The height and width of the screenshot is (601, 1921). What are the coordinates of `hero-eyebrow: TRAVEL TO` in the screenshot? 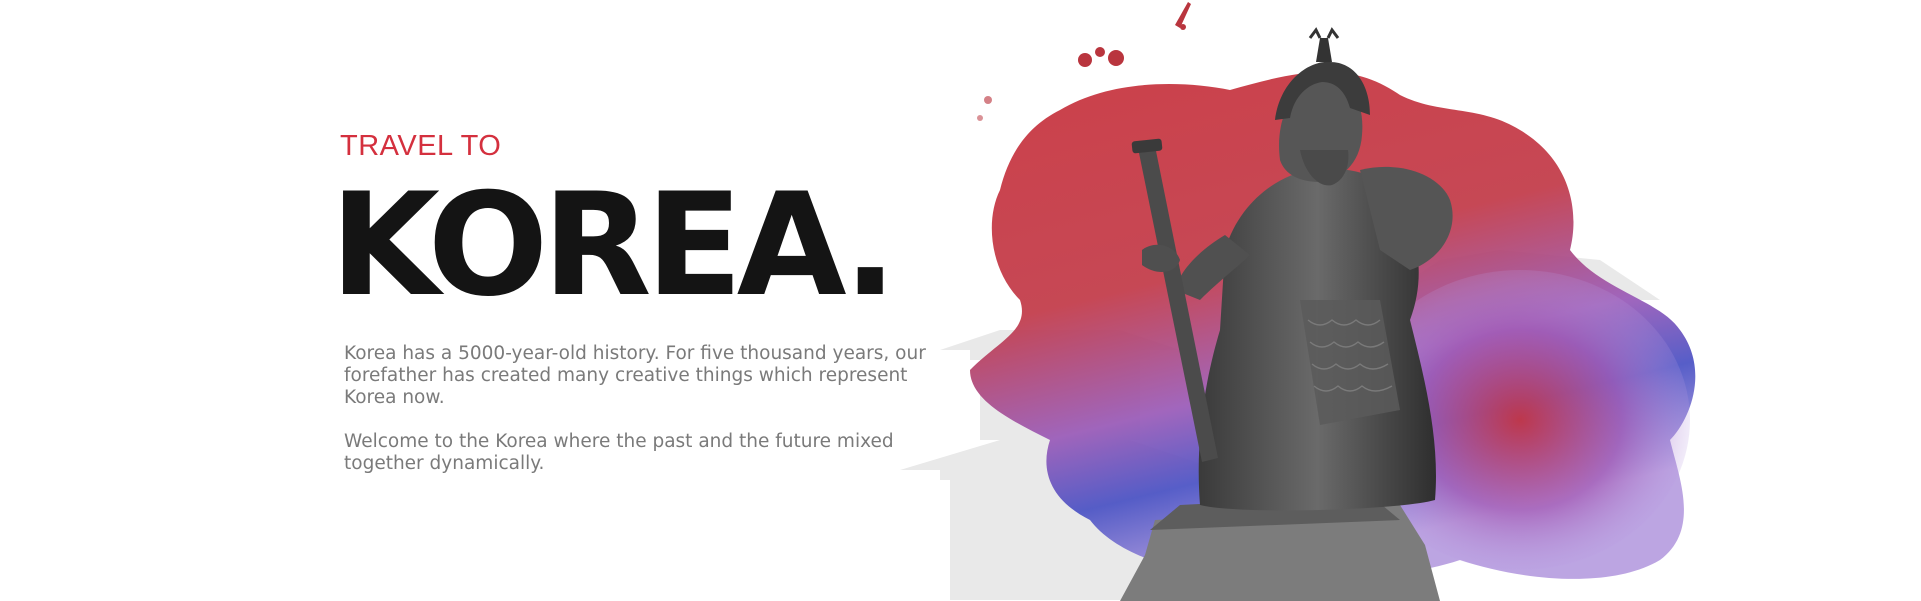 It's located at (421, 146).